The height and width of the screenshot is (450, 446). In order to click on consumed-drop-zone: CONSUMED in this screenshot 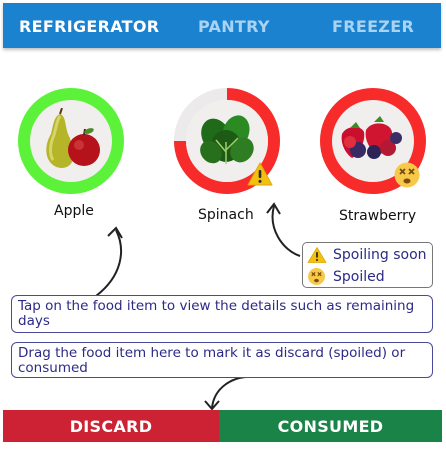, I will do `click(330, 426)`.